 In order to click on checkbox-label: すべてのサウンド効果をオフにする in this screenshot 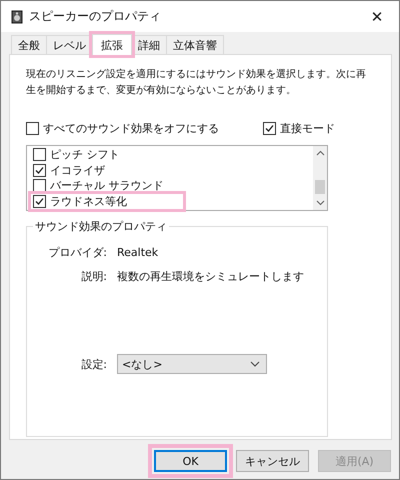, I will do `click(131, 128)`.